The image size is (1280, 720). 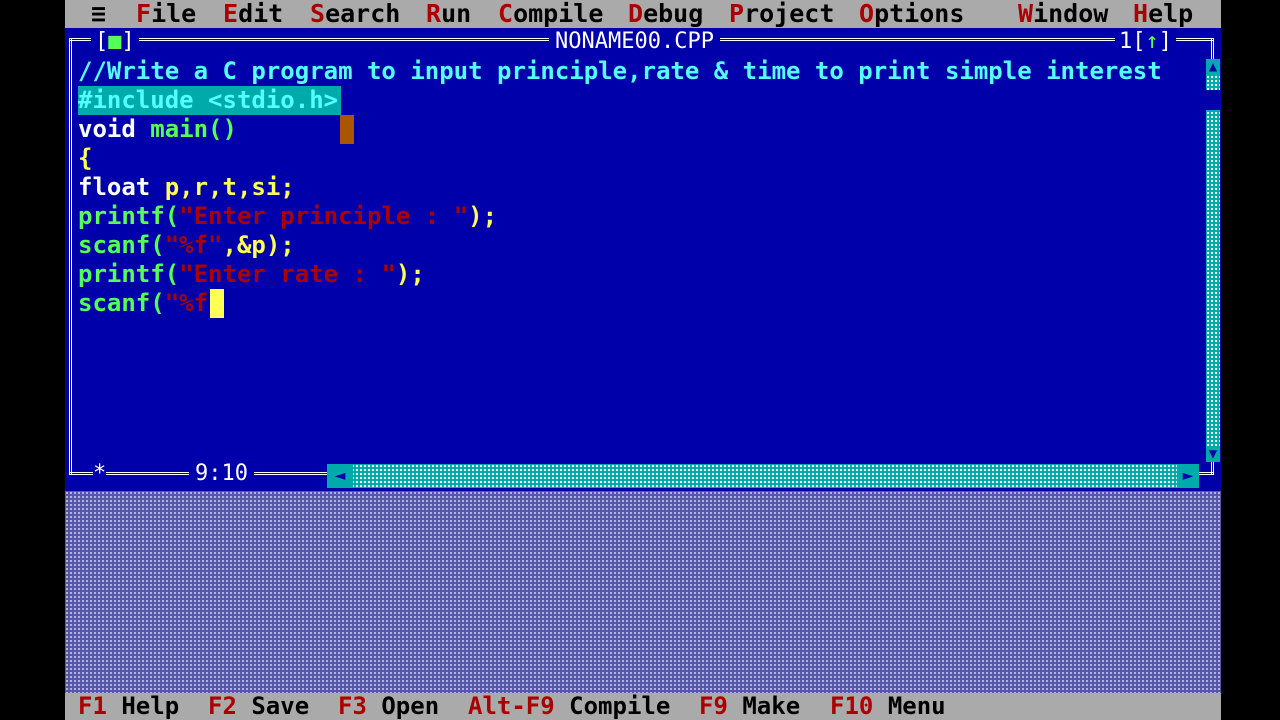 What do you see at coordinates (261, 14) in the screenshot?
I see `menu-edit-label: dit` at bounding box center [261, 14].